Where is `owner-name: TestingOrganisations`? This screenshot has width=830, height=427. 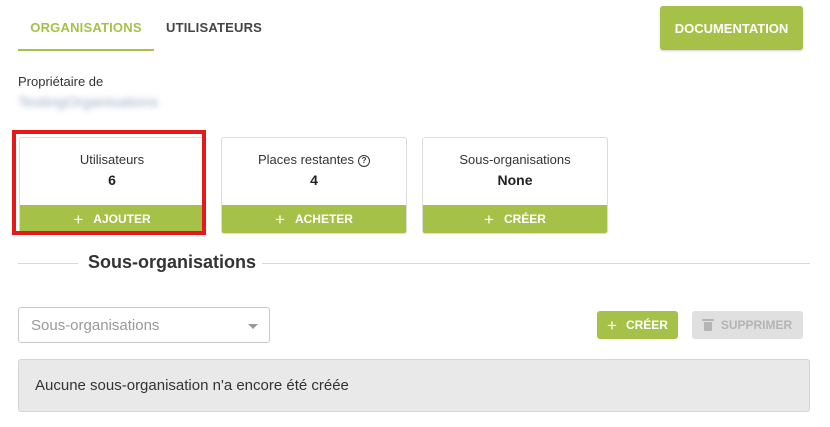
owner-name: TestingOrganisations is located at coordinates (88, 102).